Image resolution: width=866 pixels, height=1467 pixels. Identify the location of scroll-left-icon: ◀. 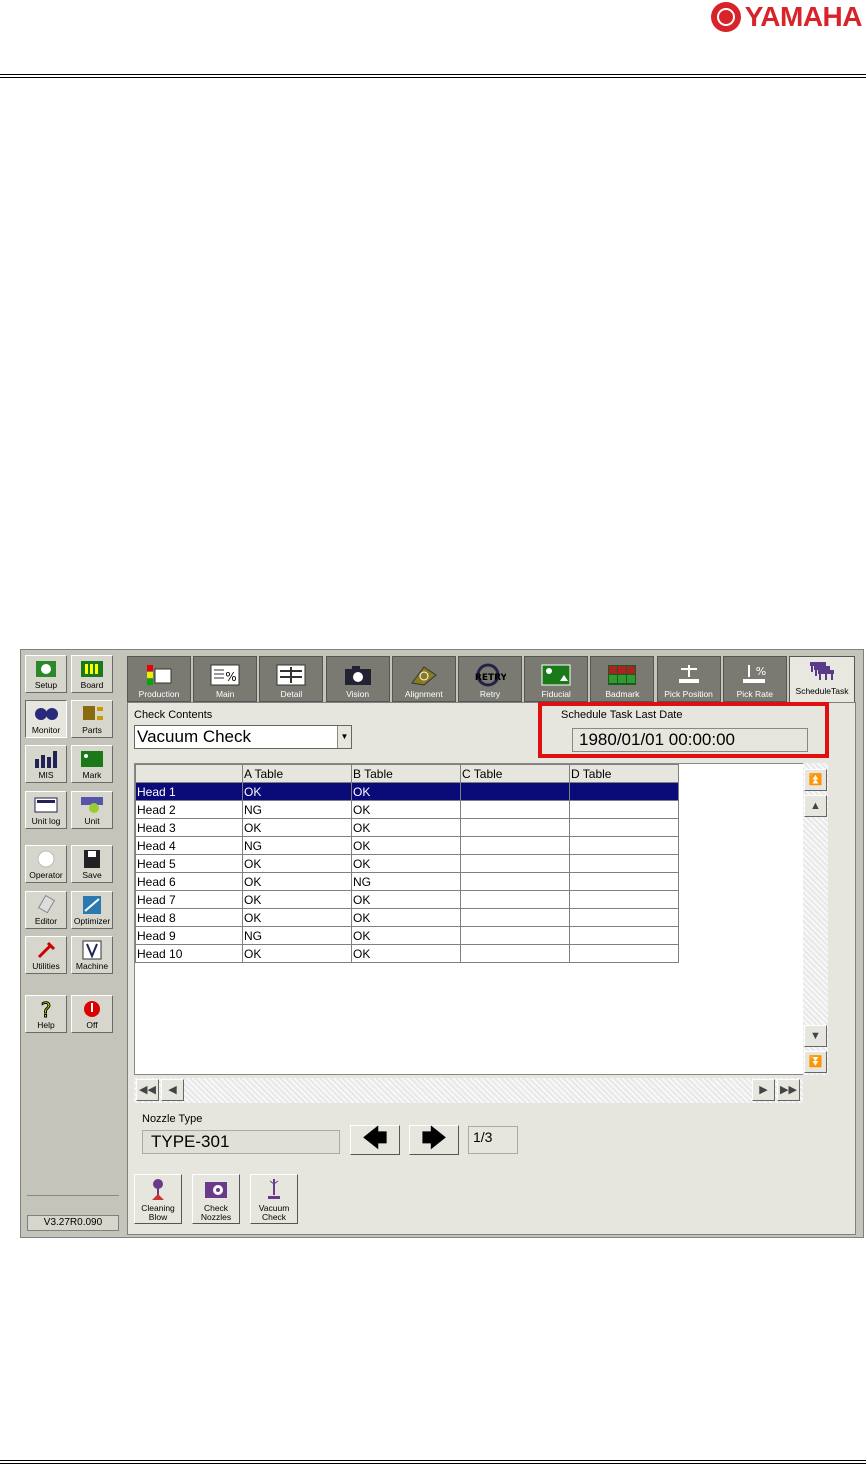
(172, 1090).